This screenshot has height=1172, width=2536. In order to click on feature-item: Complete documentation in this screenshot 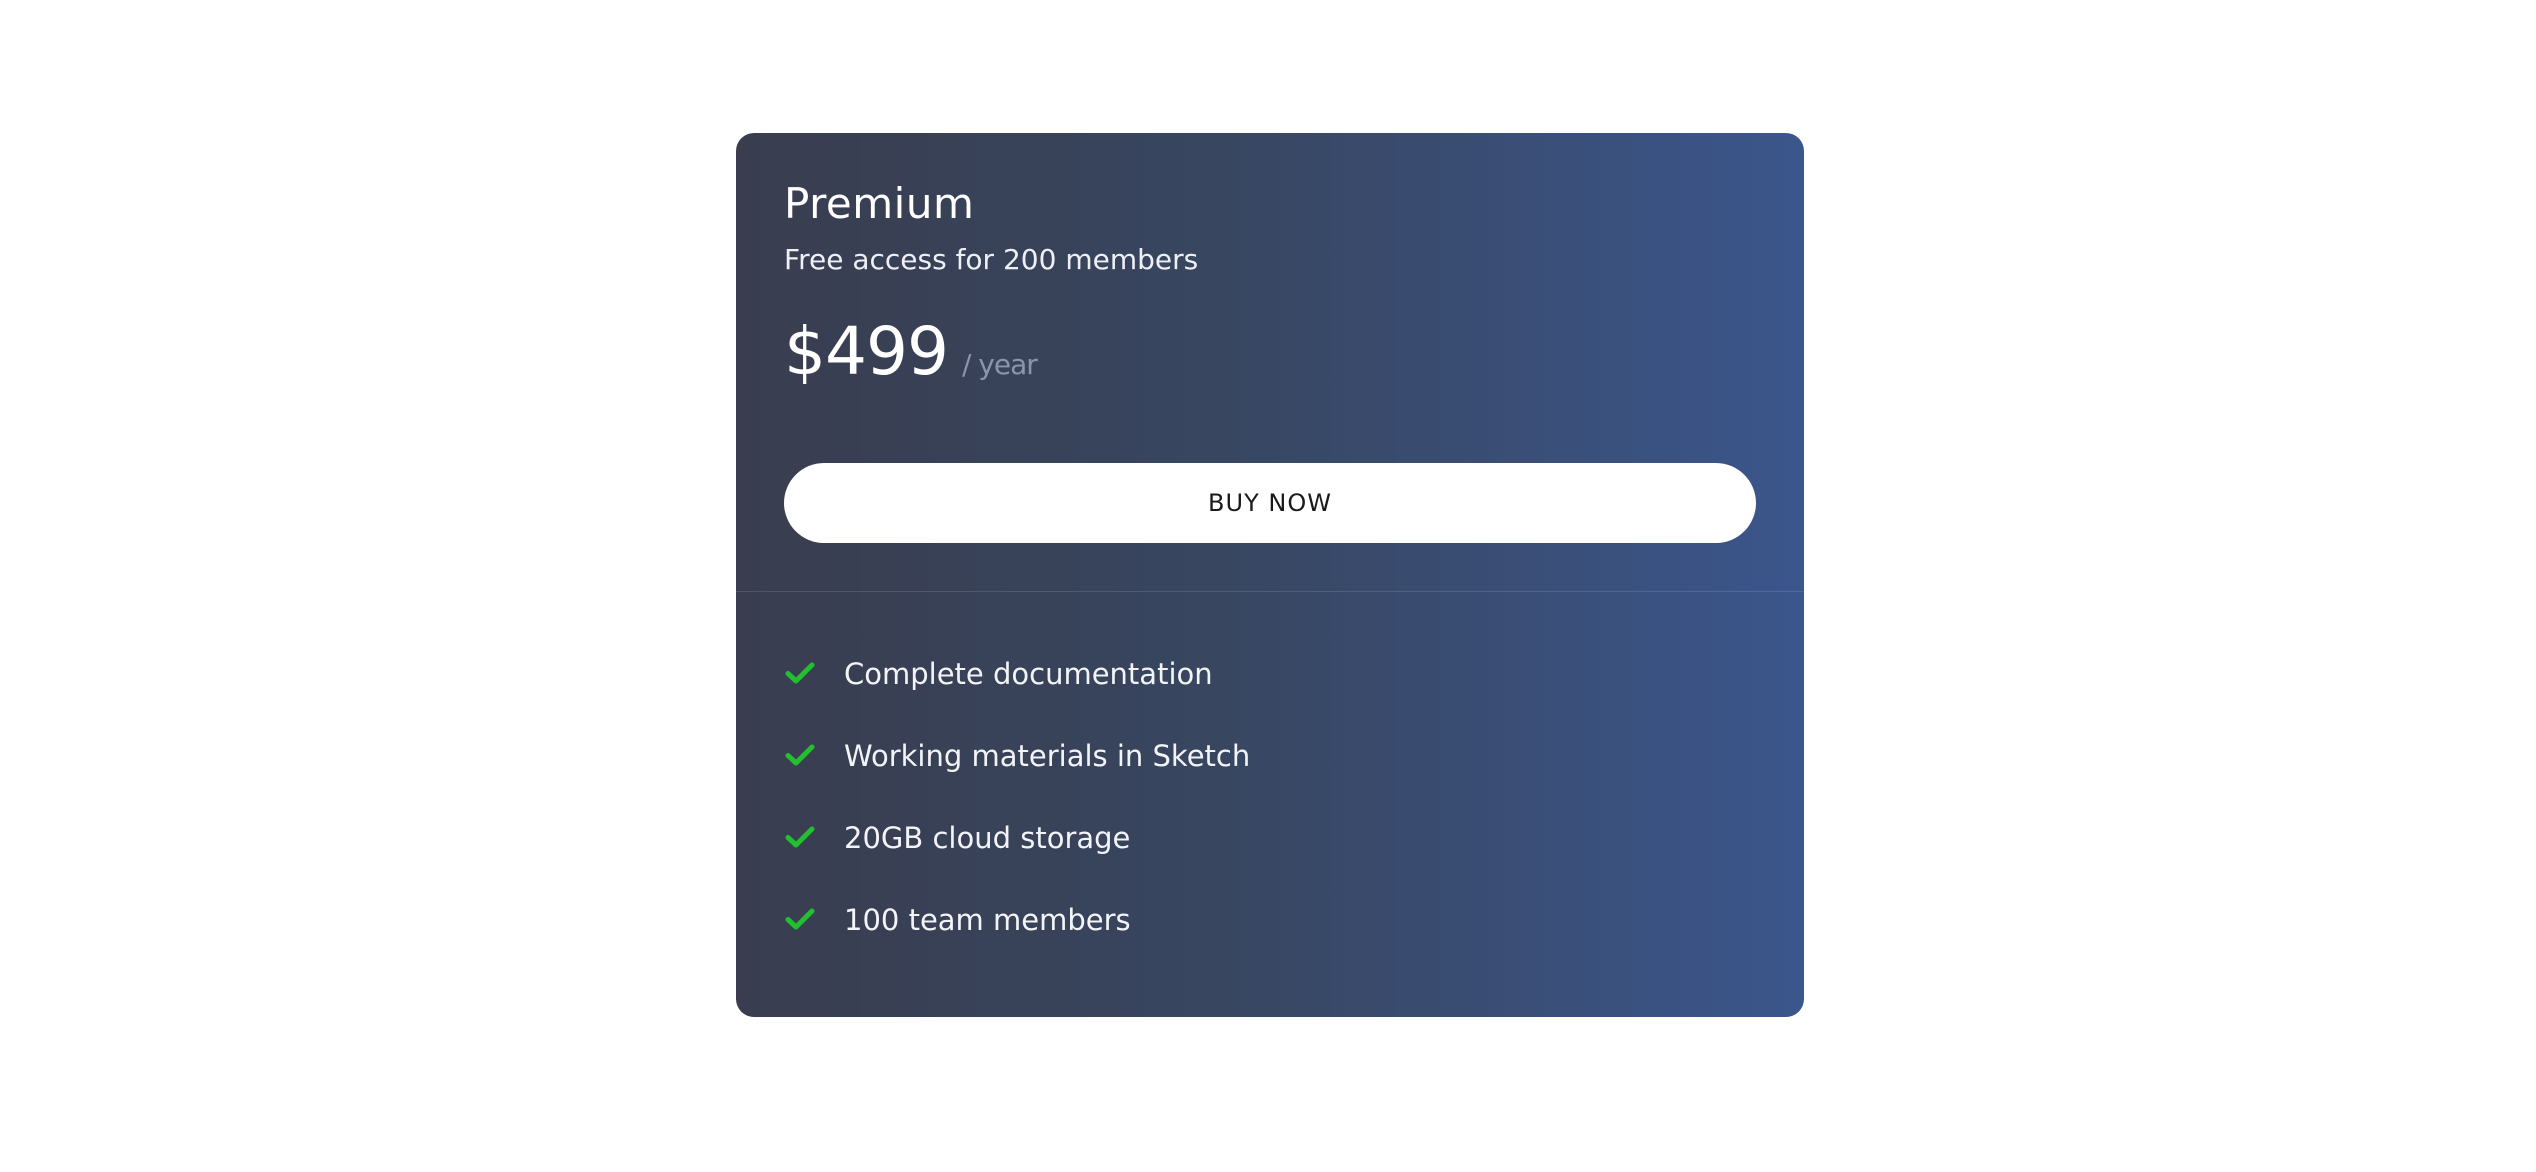, I will do `click(1017, 674)`.